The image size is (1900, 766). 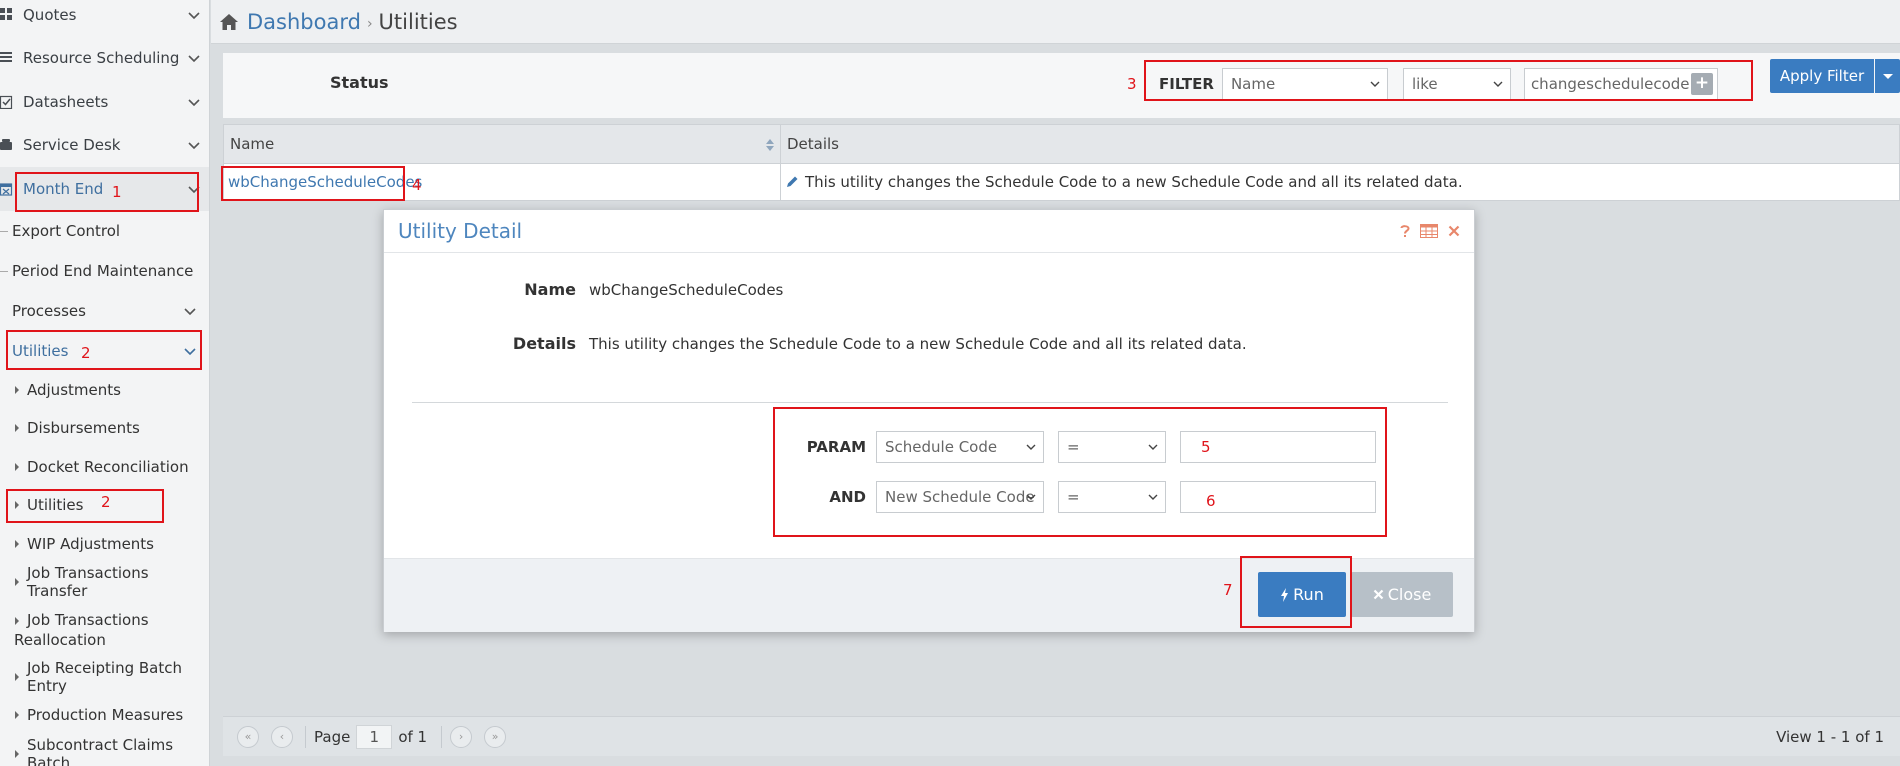 I want to click on sidebar-item-production-measures: Production Measures, so click(x=104, y=715).